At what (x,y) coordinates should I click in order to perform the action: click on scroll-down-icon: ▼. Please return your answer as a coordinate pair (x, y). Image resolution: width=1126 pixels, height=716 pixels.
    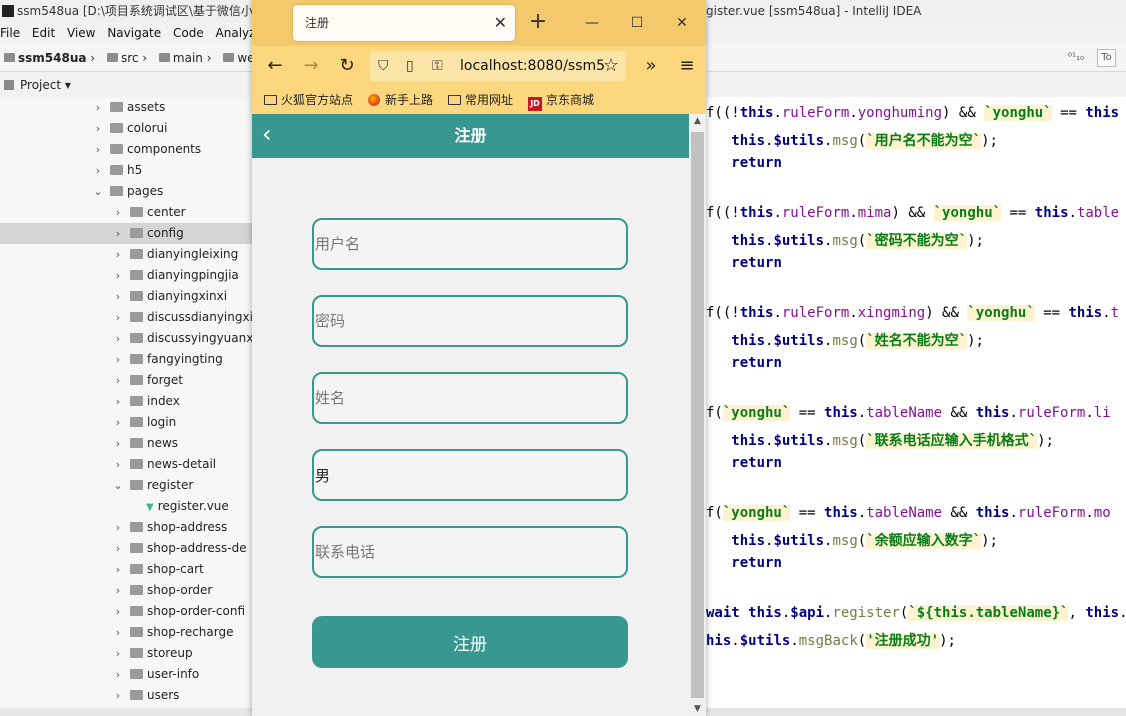
    Looking at the image, I should click on (697, 709).